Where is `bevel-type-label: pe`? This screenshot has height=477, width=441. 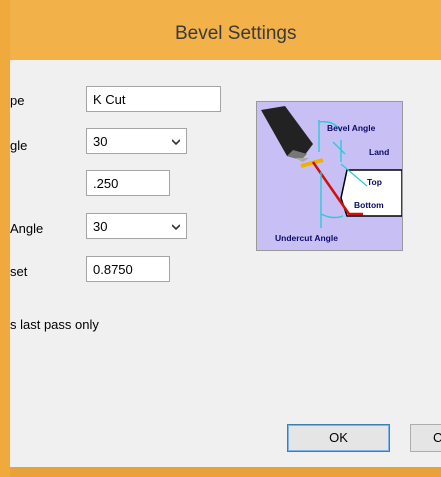 bevel-type-label: pe is located at coordinates (17, 100).